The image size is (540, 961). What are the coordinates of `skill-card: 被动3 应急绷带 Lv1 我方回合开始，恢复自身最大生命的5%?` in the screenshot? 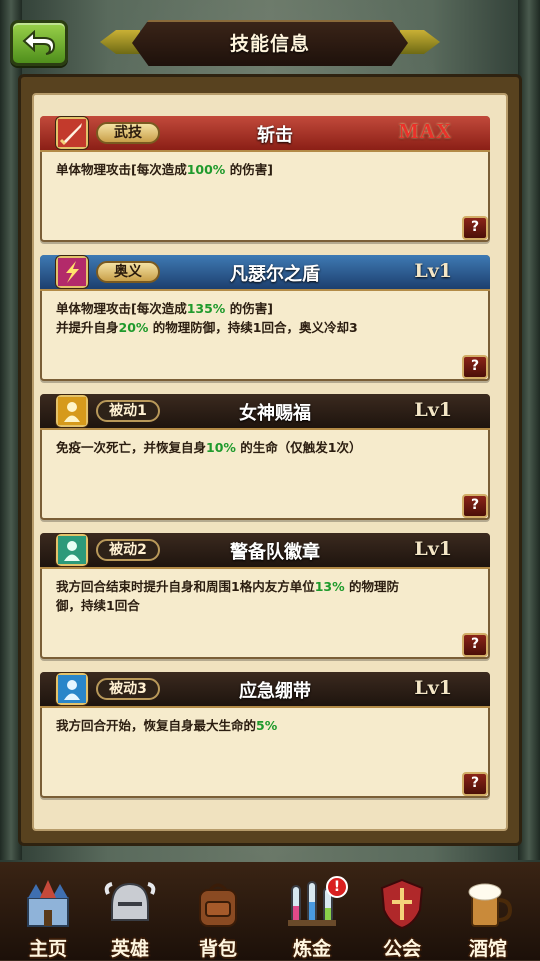 It's located at (265, 735).